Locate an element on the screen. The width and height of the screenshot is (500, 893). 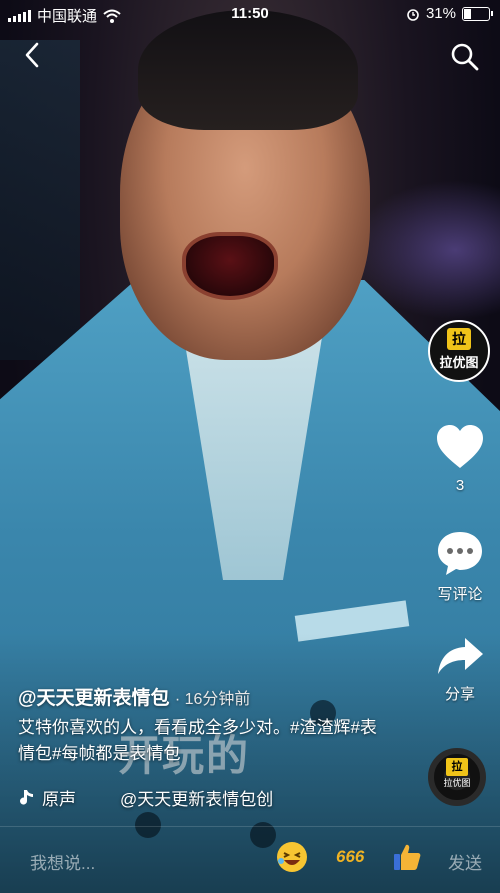
back-icon is located at coordinates (33, 55).